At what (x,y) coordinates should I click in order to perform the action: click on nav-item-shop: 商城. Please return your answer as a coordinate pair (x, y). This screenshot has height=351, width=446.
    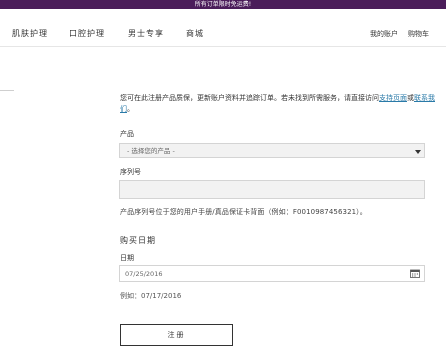
    Looking at the image, I should click on (195, 34).